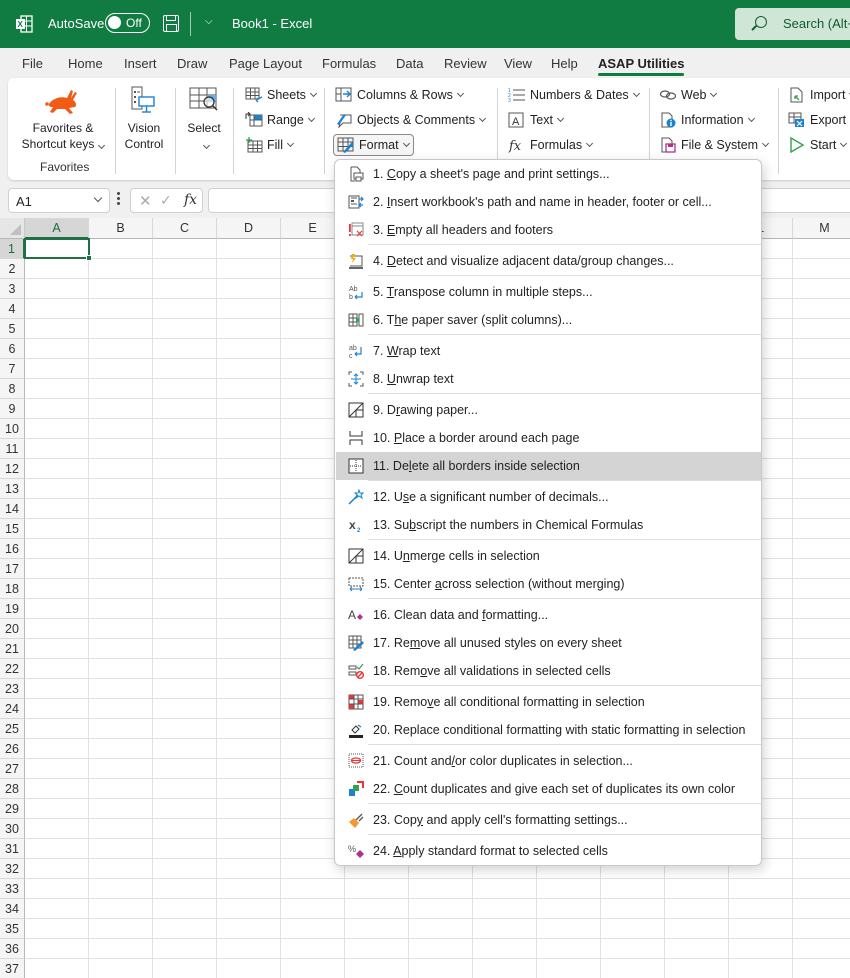 The width and height of the screenshot is (850, 978). What do you see at coordinates (818, 145) in the screenshot?
I see `start-button: Start` at bounding box center [818, 145].